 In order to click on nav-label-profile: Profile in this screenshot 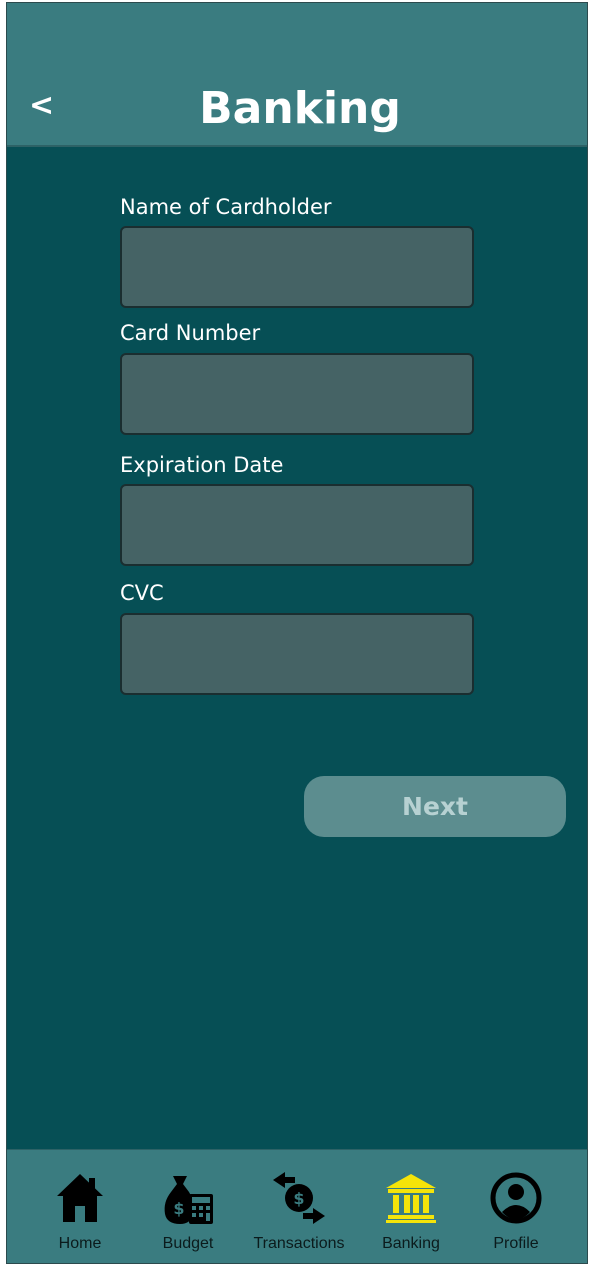, I will do `click(516, 1243)`.